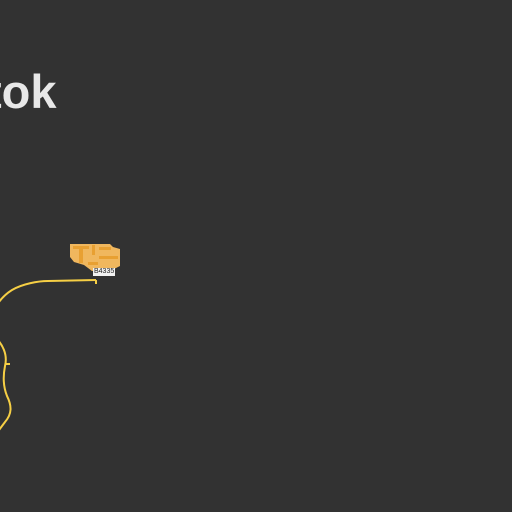 The image size is (512, 512). What do you see at coordinates (28, 91) in the screenshot?
I see `place-label: tok` at bounding box center [28, 91].